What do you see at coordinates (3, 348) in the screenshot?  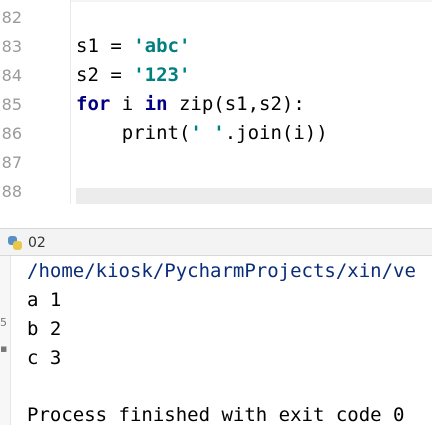 I see `stop-icon: ▪` at bounding box center [3, 348].